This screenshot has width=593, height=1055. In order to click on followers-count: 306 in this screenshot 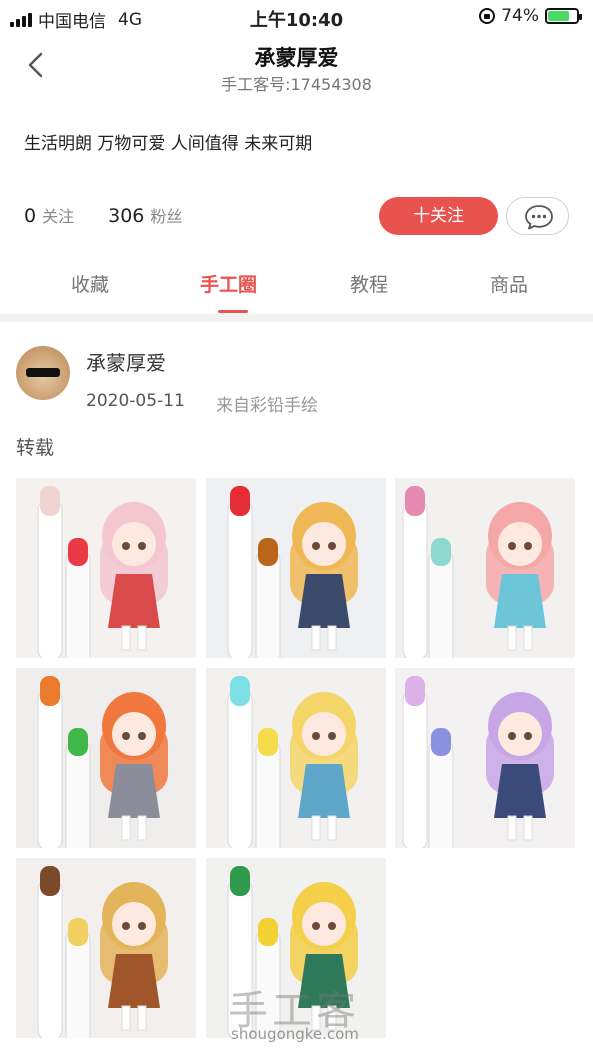, I will do `click(126, 216)`.